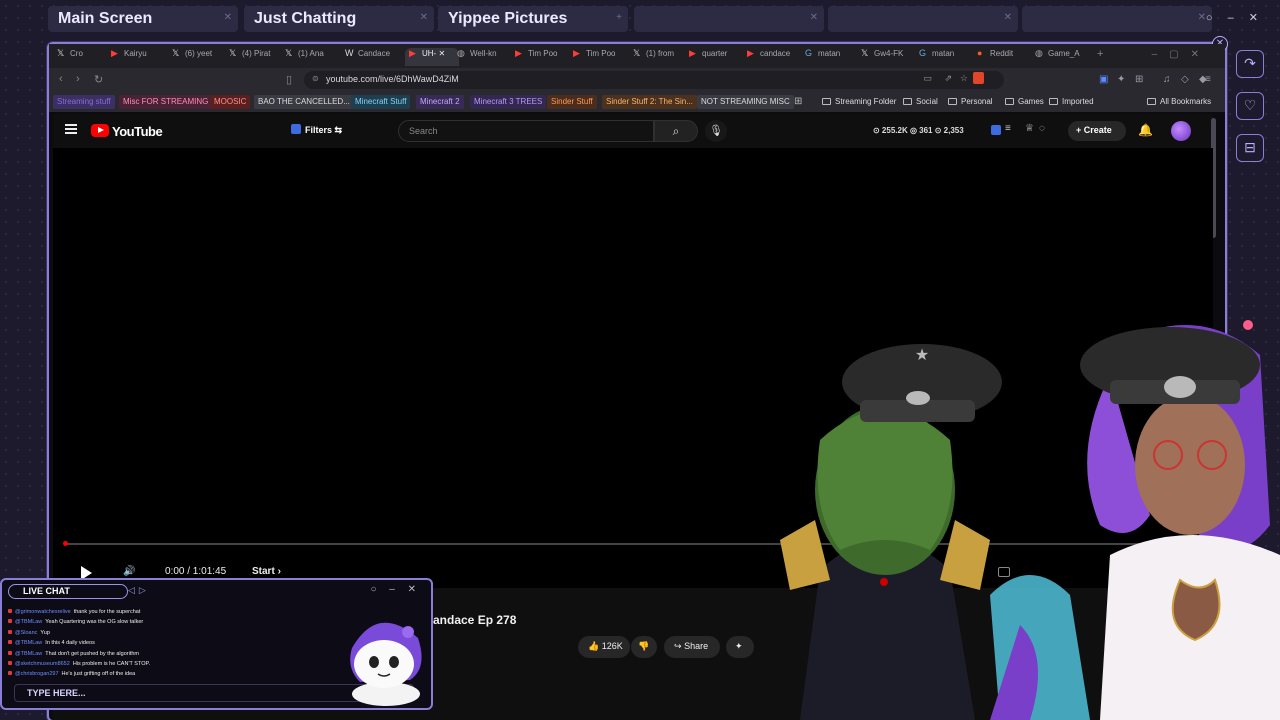  Describe the element at coordinates (315, 78) in the screenshot. I see `site-info-icon: ⊜` at that location.